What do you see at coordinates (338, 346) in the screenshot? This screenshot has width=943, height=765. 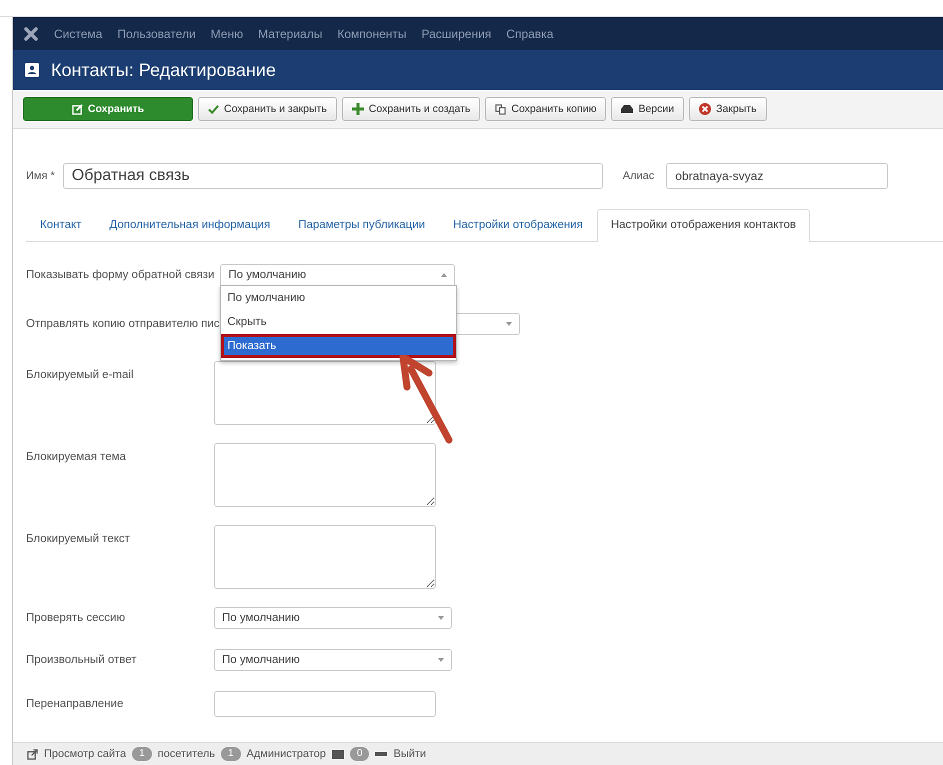 I see `dropdown-option: Показать` at bounding box center [338, 346].